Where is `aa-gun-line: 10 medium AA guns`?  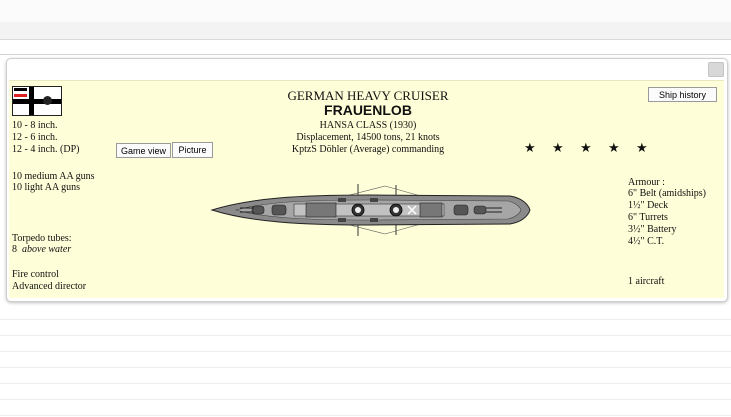 aa-gun-line: 10 medium AA guns is located at coordinates (53, 176).